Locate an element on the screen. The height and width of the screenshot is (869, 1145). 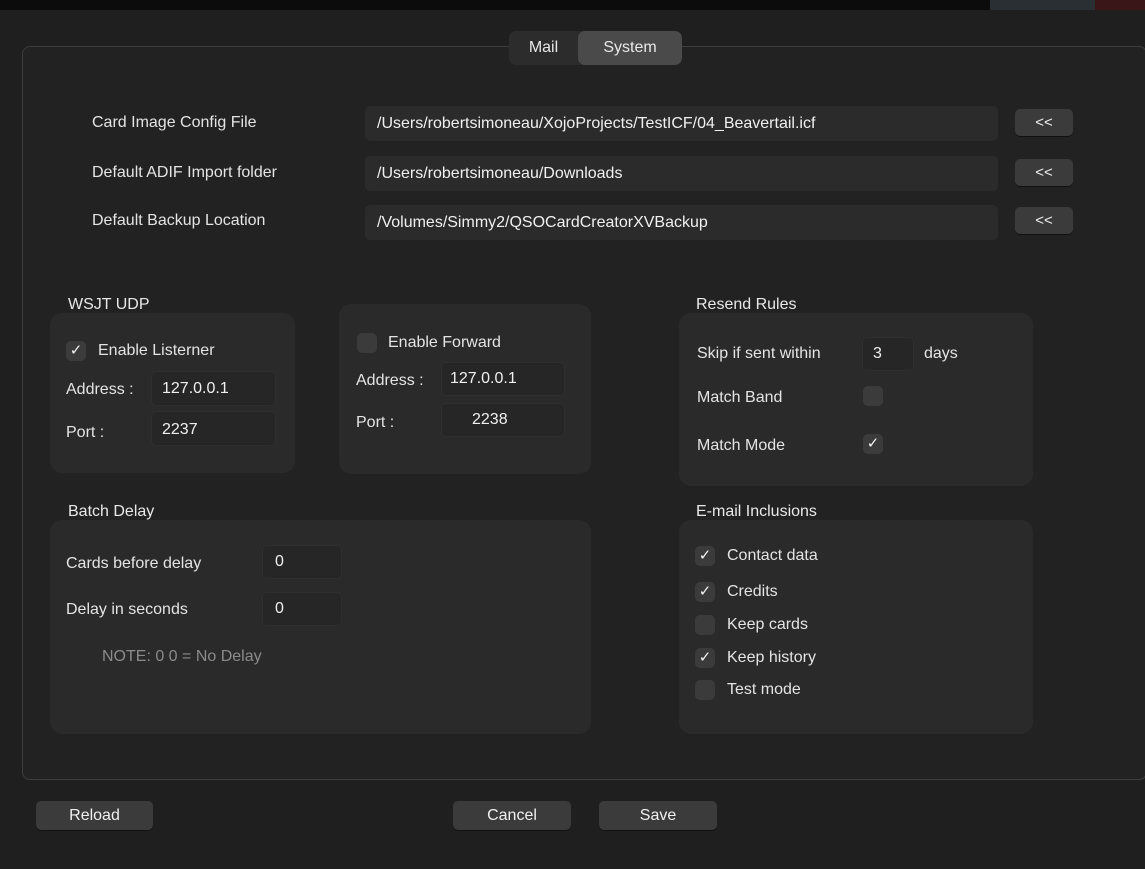
backup-browse-button: << is located at coordinates (1044, 220).